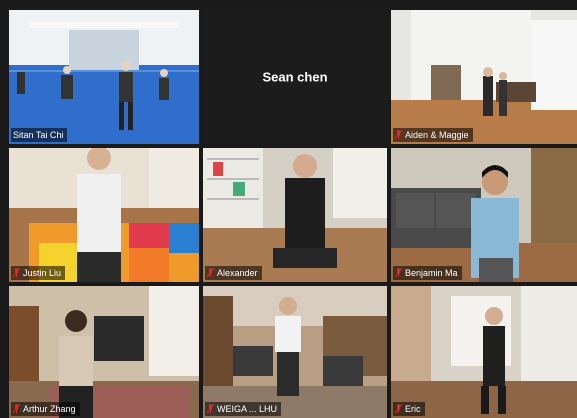 The image size is (577, 418). Describe the element at coordinates (413, 409) in the screenshot. I see `participant-name: Eric` at that location.